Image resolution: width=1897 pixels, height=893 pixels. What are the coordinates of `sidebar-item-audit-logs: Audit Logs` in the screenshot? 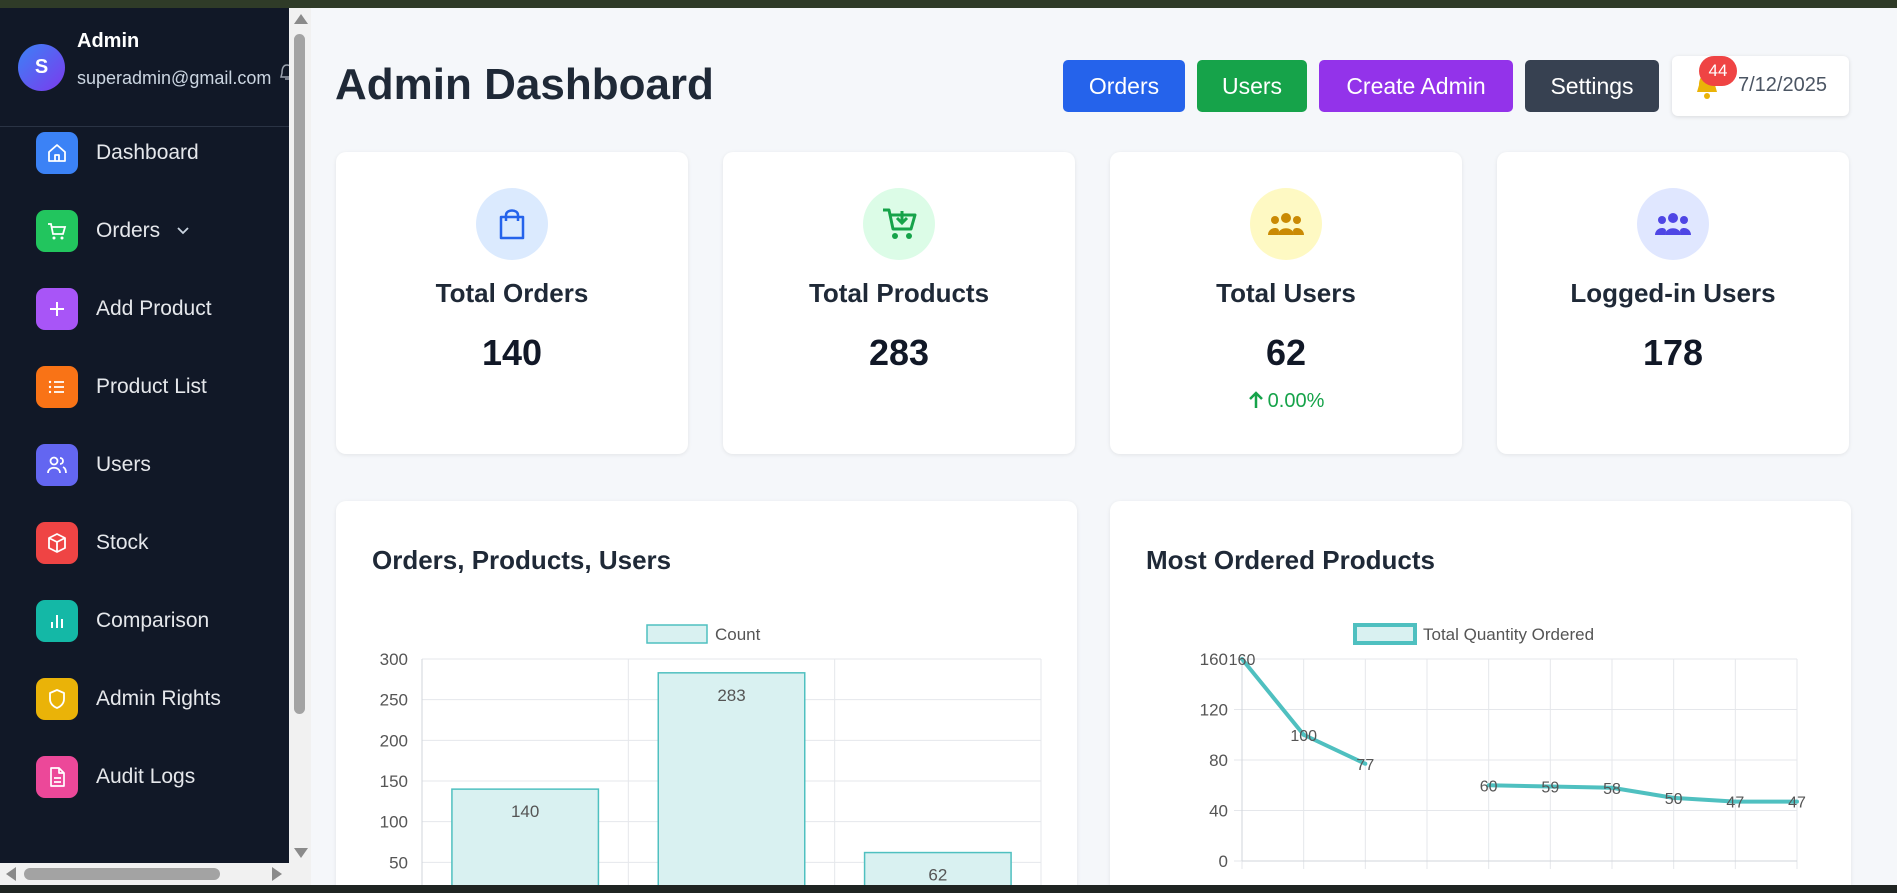 It's located at (156, 777).